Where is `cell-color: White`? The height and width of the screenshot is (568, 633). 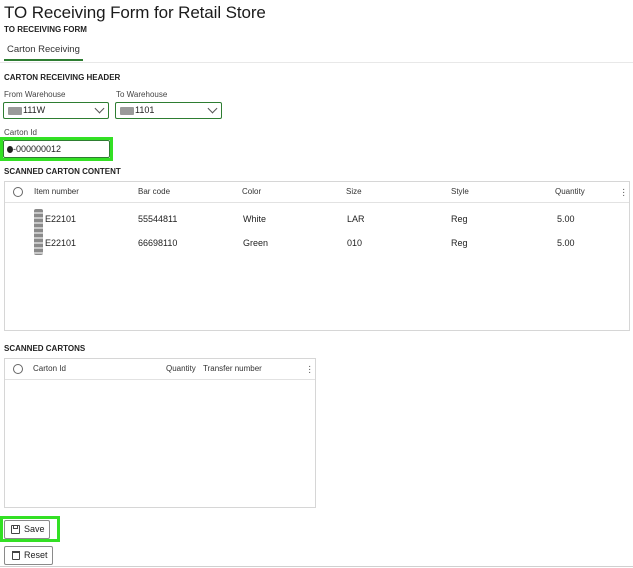 cell-color: White is located at coordinates (255, 219).